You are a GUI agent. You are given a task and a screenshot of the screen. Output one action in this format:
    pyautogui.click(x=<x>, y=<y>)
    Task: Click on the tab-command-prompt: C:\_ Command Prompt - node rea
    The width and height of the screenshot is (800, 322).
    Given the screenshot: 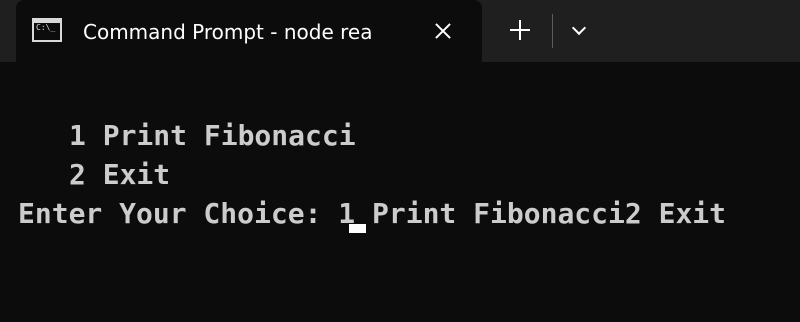 What is the action you would take?
    pyautogui.click(x=249, y=31)
    